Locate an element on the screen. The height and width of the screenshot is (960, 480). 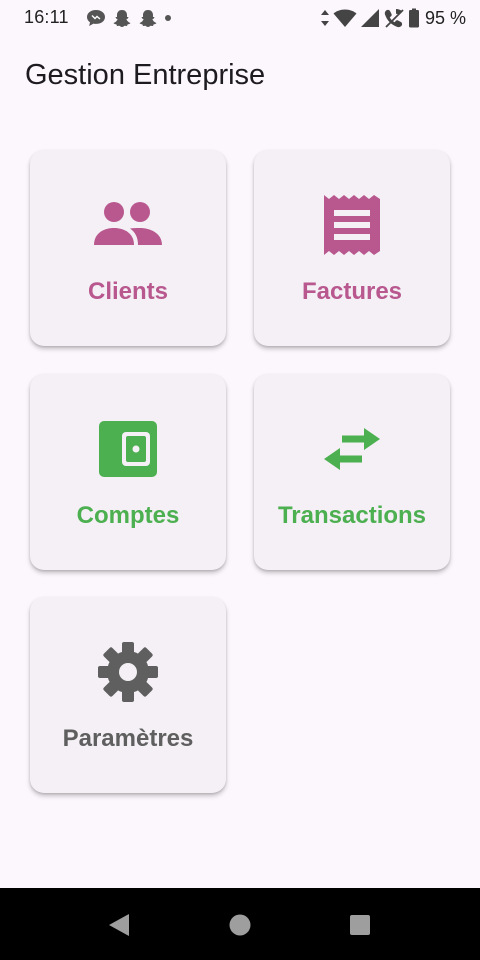
status-bar: 16:11 95 % is located at coordinates (240, 18).